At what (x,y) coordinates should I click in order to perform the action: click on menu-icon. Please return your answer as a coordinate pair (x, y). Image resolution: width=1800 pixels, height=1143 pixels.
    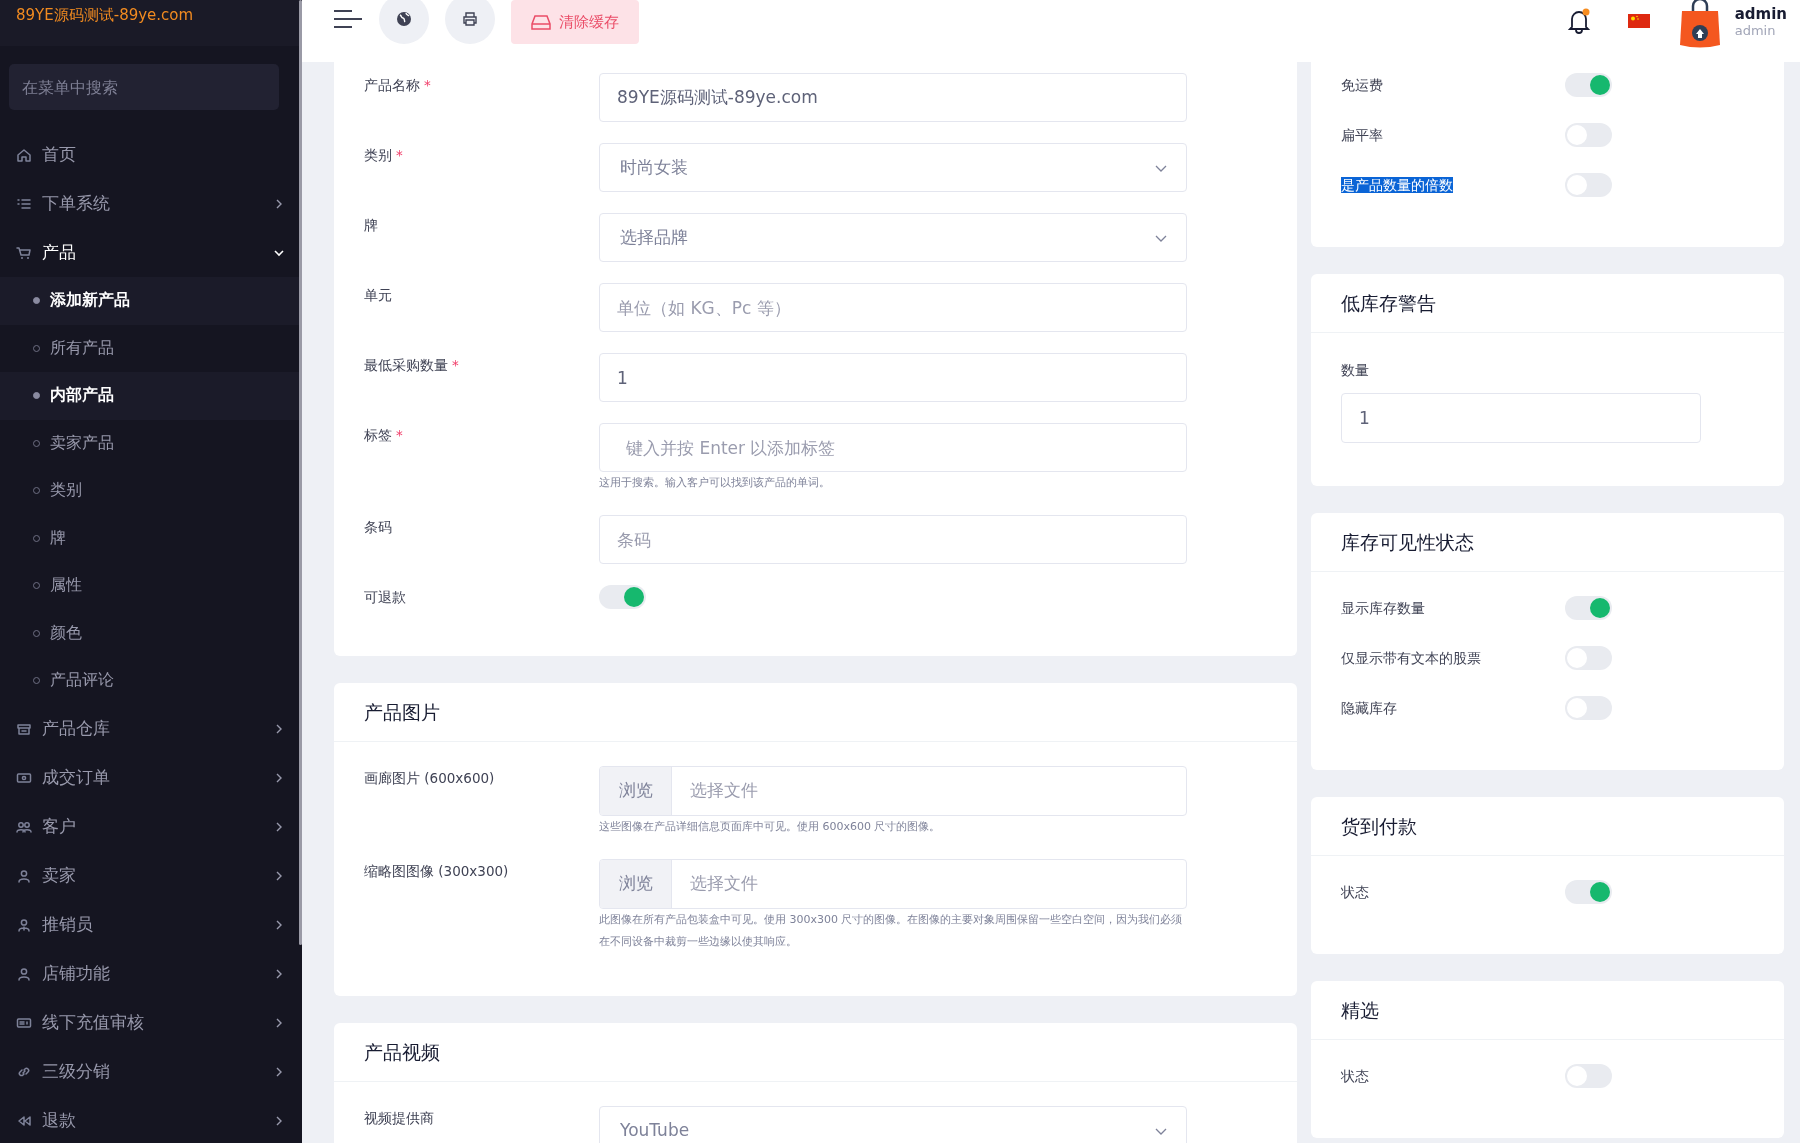
    Looking at the image, I should click on (348, 19).